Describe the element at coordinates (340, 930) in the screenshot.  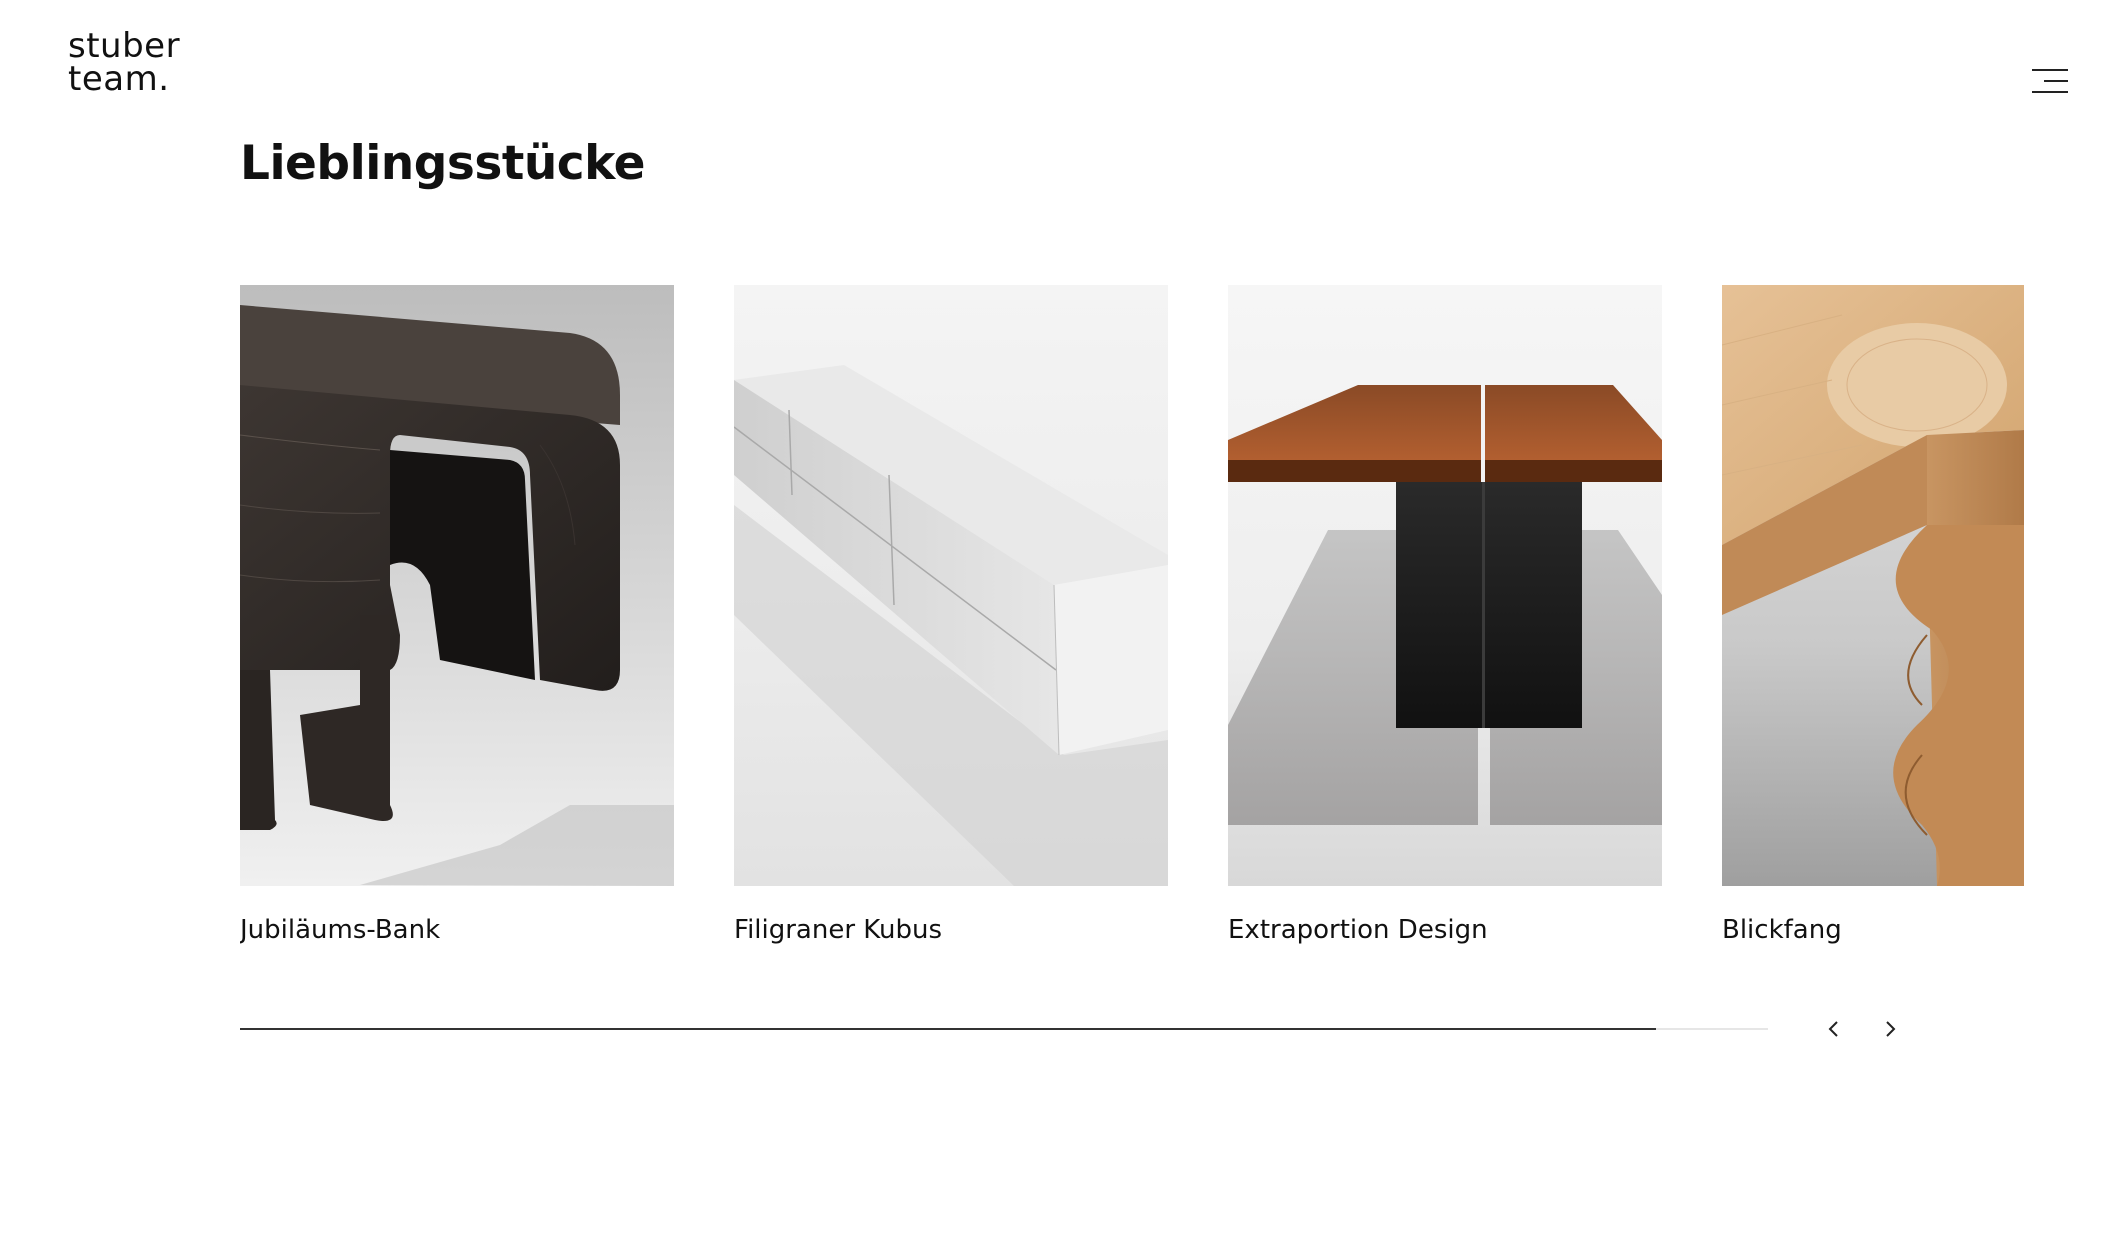
I see `product-label: Jubiläums-Bank` at that location.